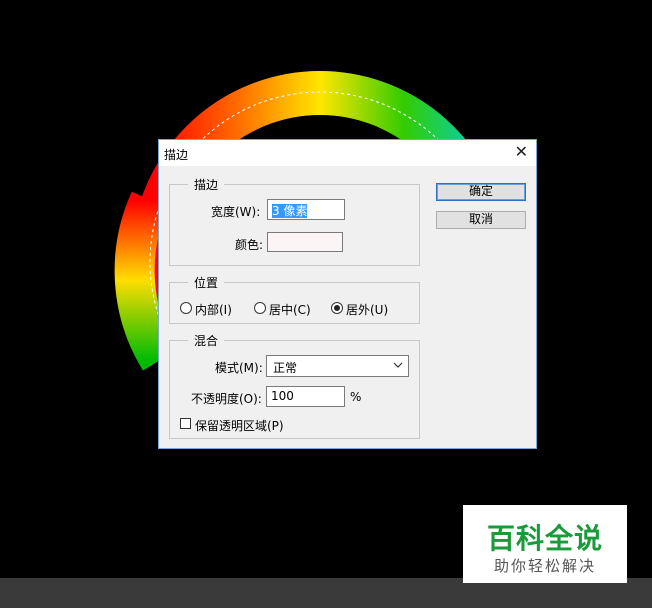 The image size is (652, 608). I want to click on radio-outside, so click(337, 308).